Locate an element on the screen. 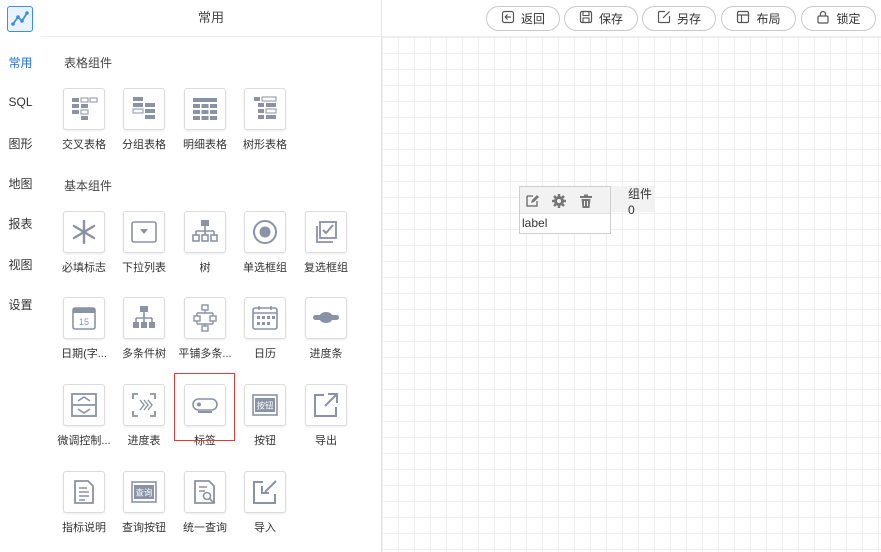  component-group-table: 分组表格 is located at coordinates (144, 123).